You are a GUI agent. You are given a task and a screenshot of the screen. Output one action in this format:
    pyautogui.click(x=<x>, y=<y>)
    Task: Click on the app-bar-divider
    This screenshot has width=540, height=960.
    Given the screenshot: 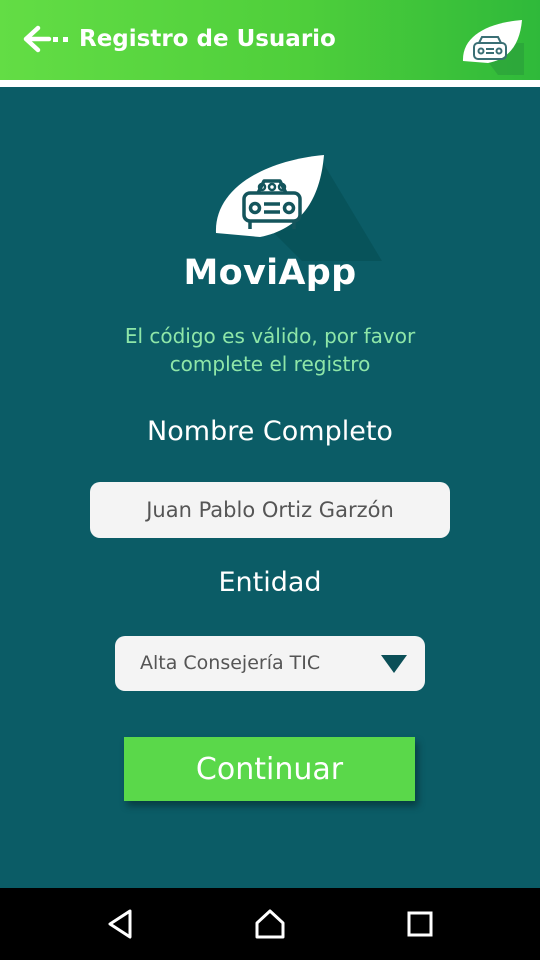 What is the action you would take?
    pyautogui.click(x=270, y=83)
    